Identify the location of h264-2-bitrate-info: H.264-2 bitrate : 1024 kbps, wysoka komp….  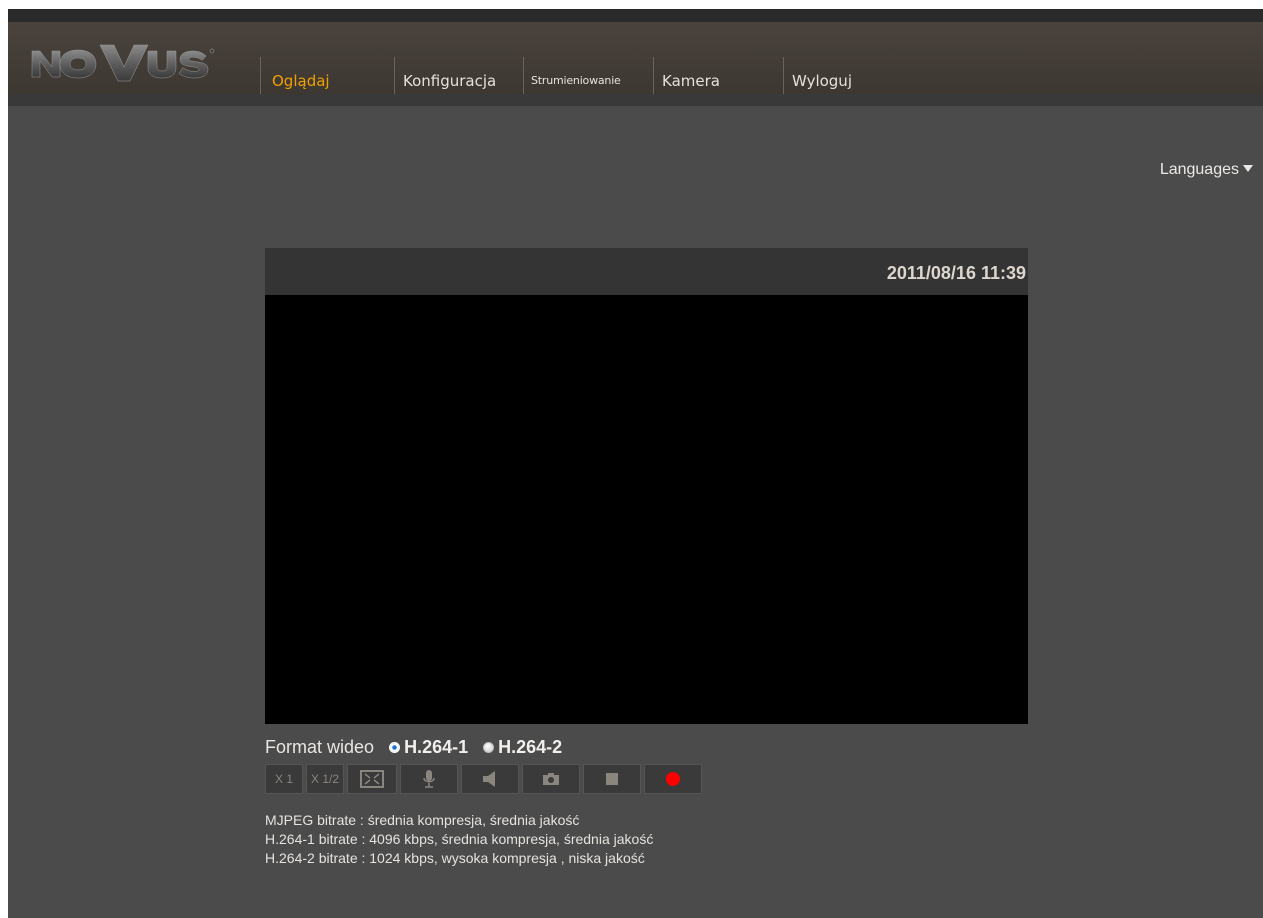
(455, 858).